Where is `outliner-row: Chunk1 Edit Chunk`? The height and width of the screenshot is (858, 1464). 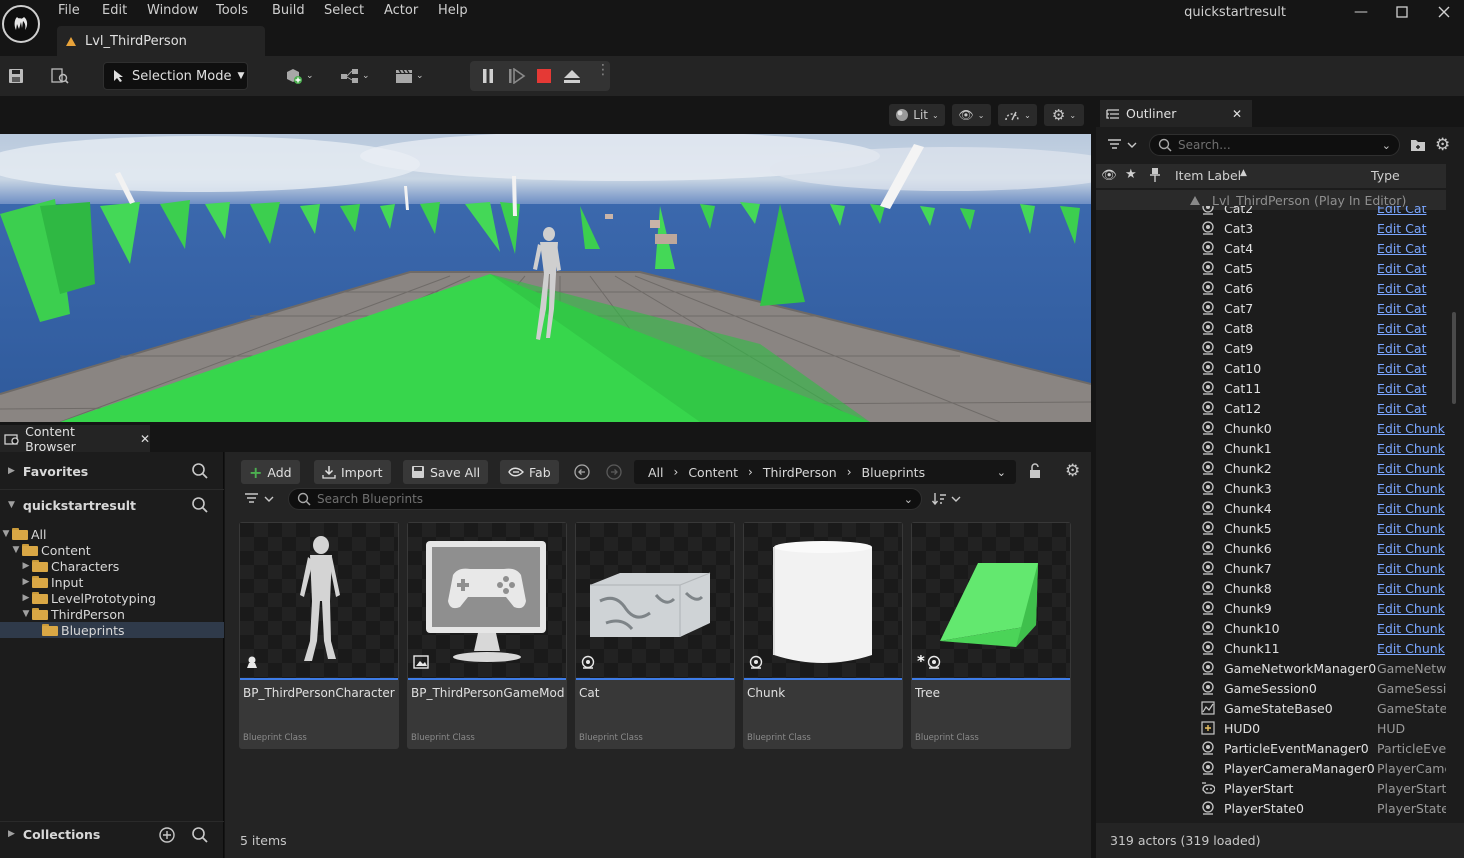 outliner-row: Chunk1 Edit Chunk is located at coordinates (1271, 448).